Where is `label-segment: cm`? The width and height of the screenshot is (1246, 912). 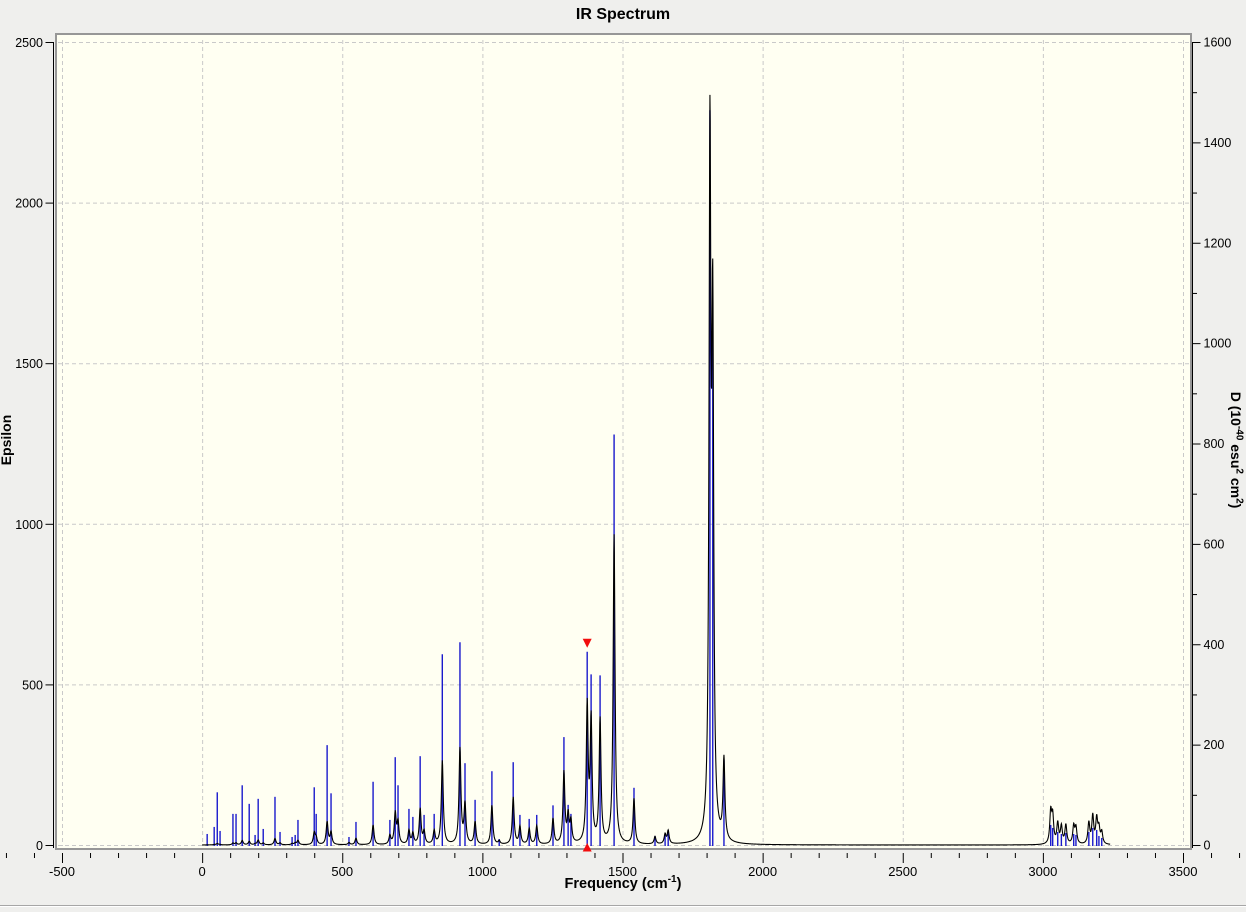
label-segment: cm is located at coordinates (1236, 486).